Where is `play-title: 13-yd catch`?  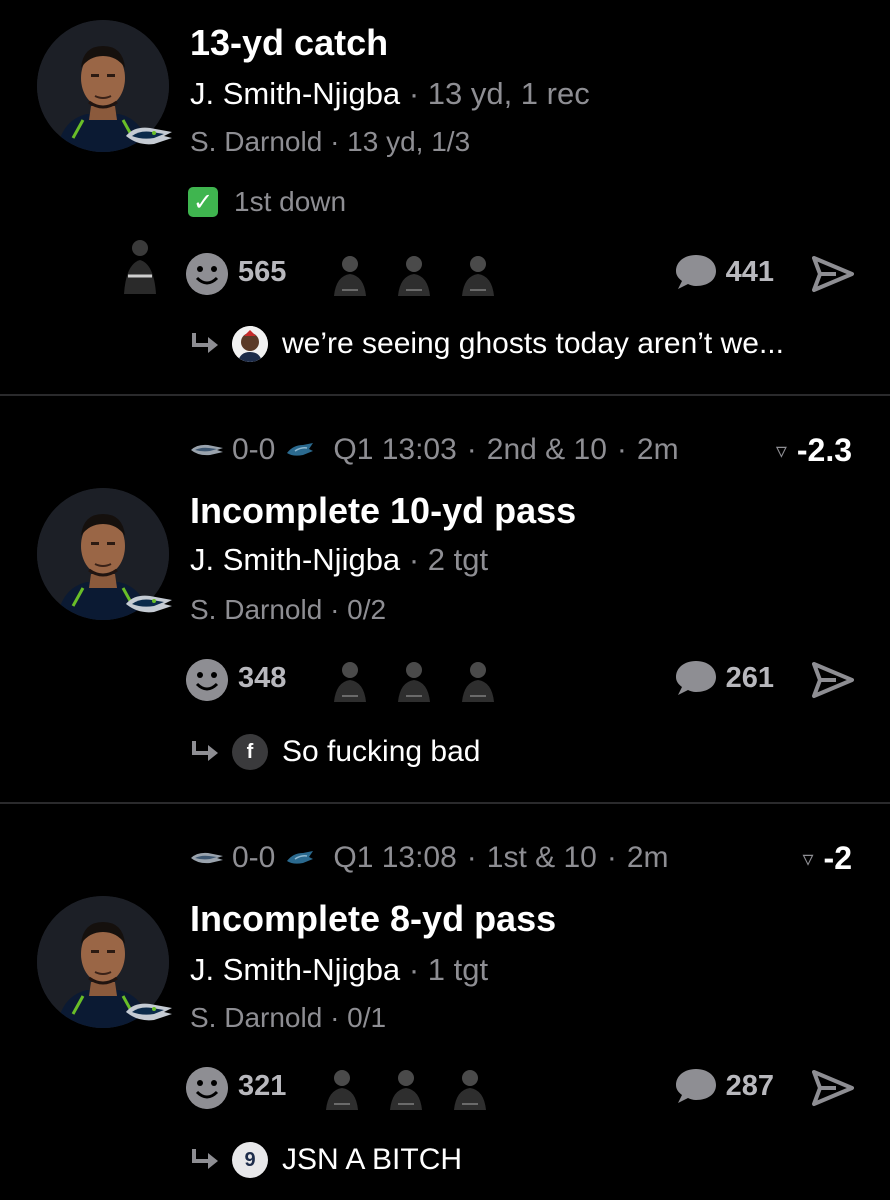
play-title: 13-yd catch is located at coordinates (289, 42).